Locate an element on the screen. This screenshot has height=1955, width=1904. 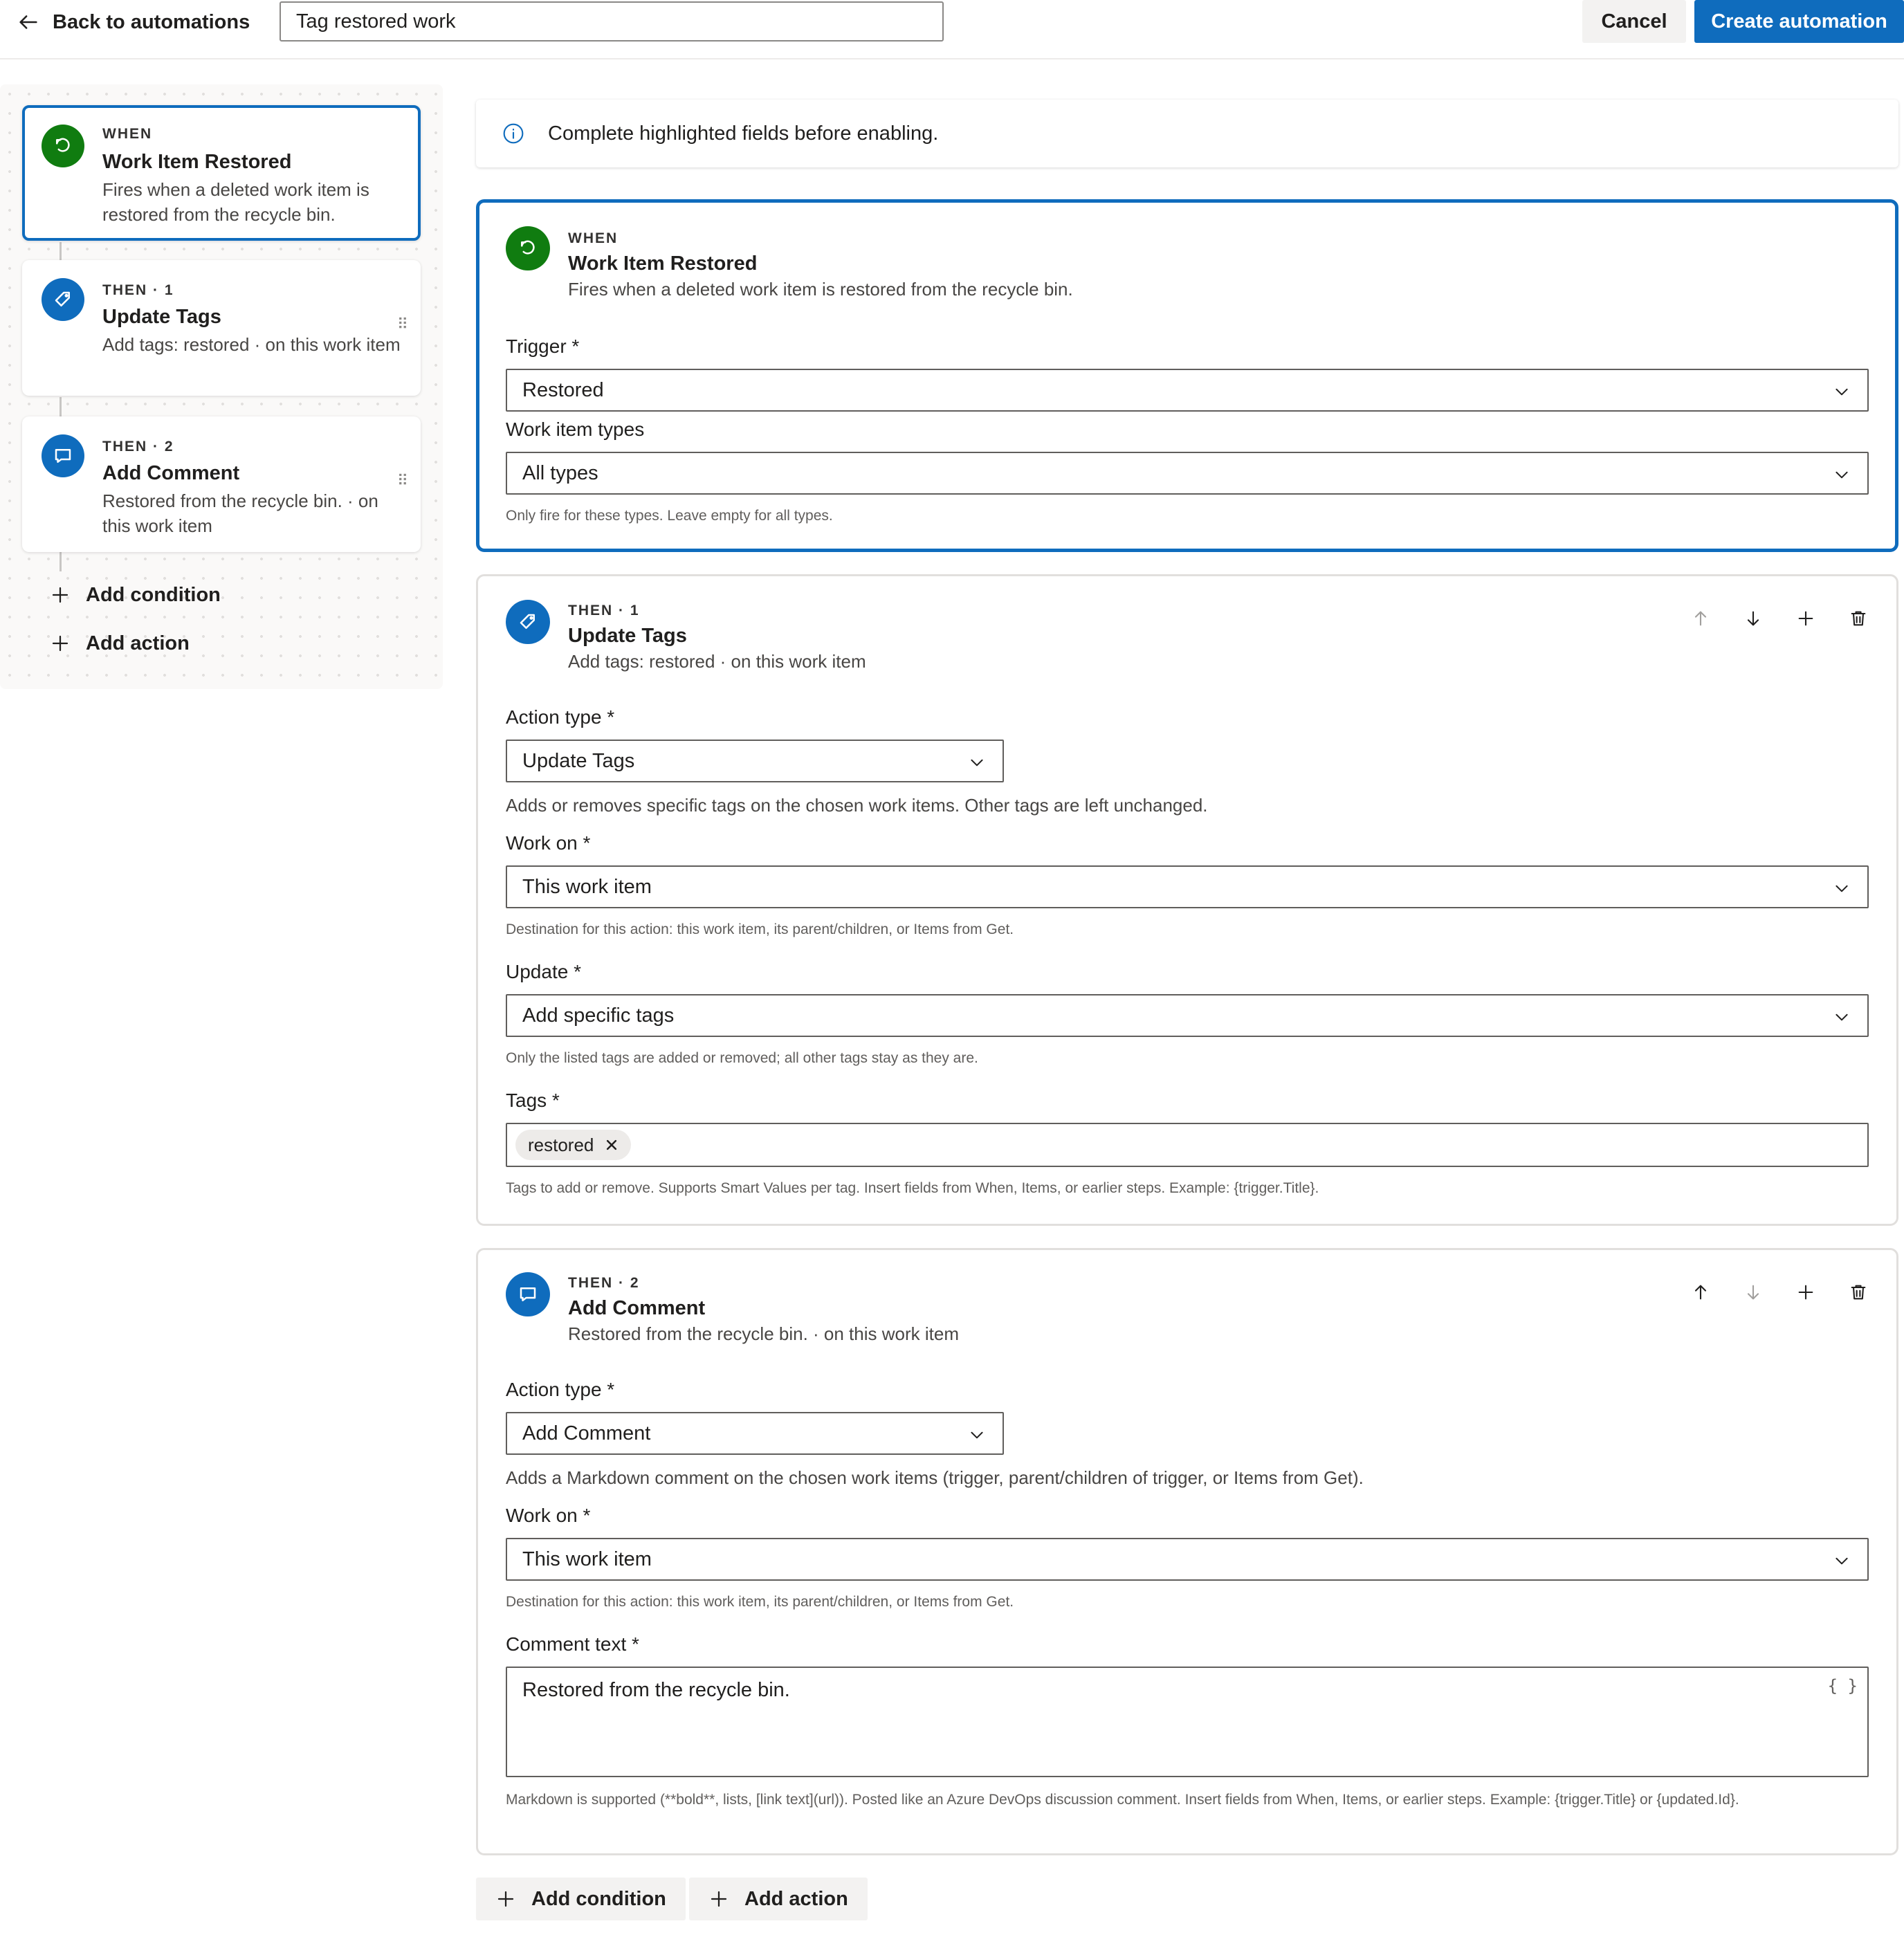
action-2-toolbar is located at coordinates (1780, 1292).